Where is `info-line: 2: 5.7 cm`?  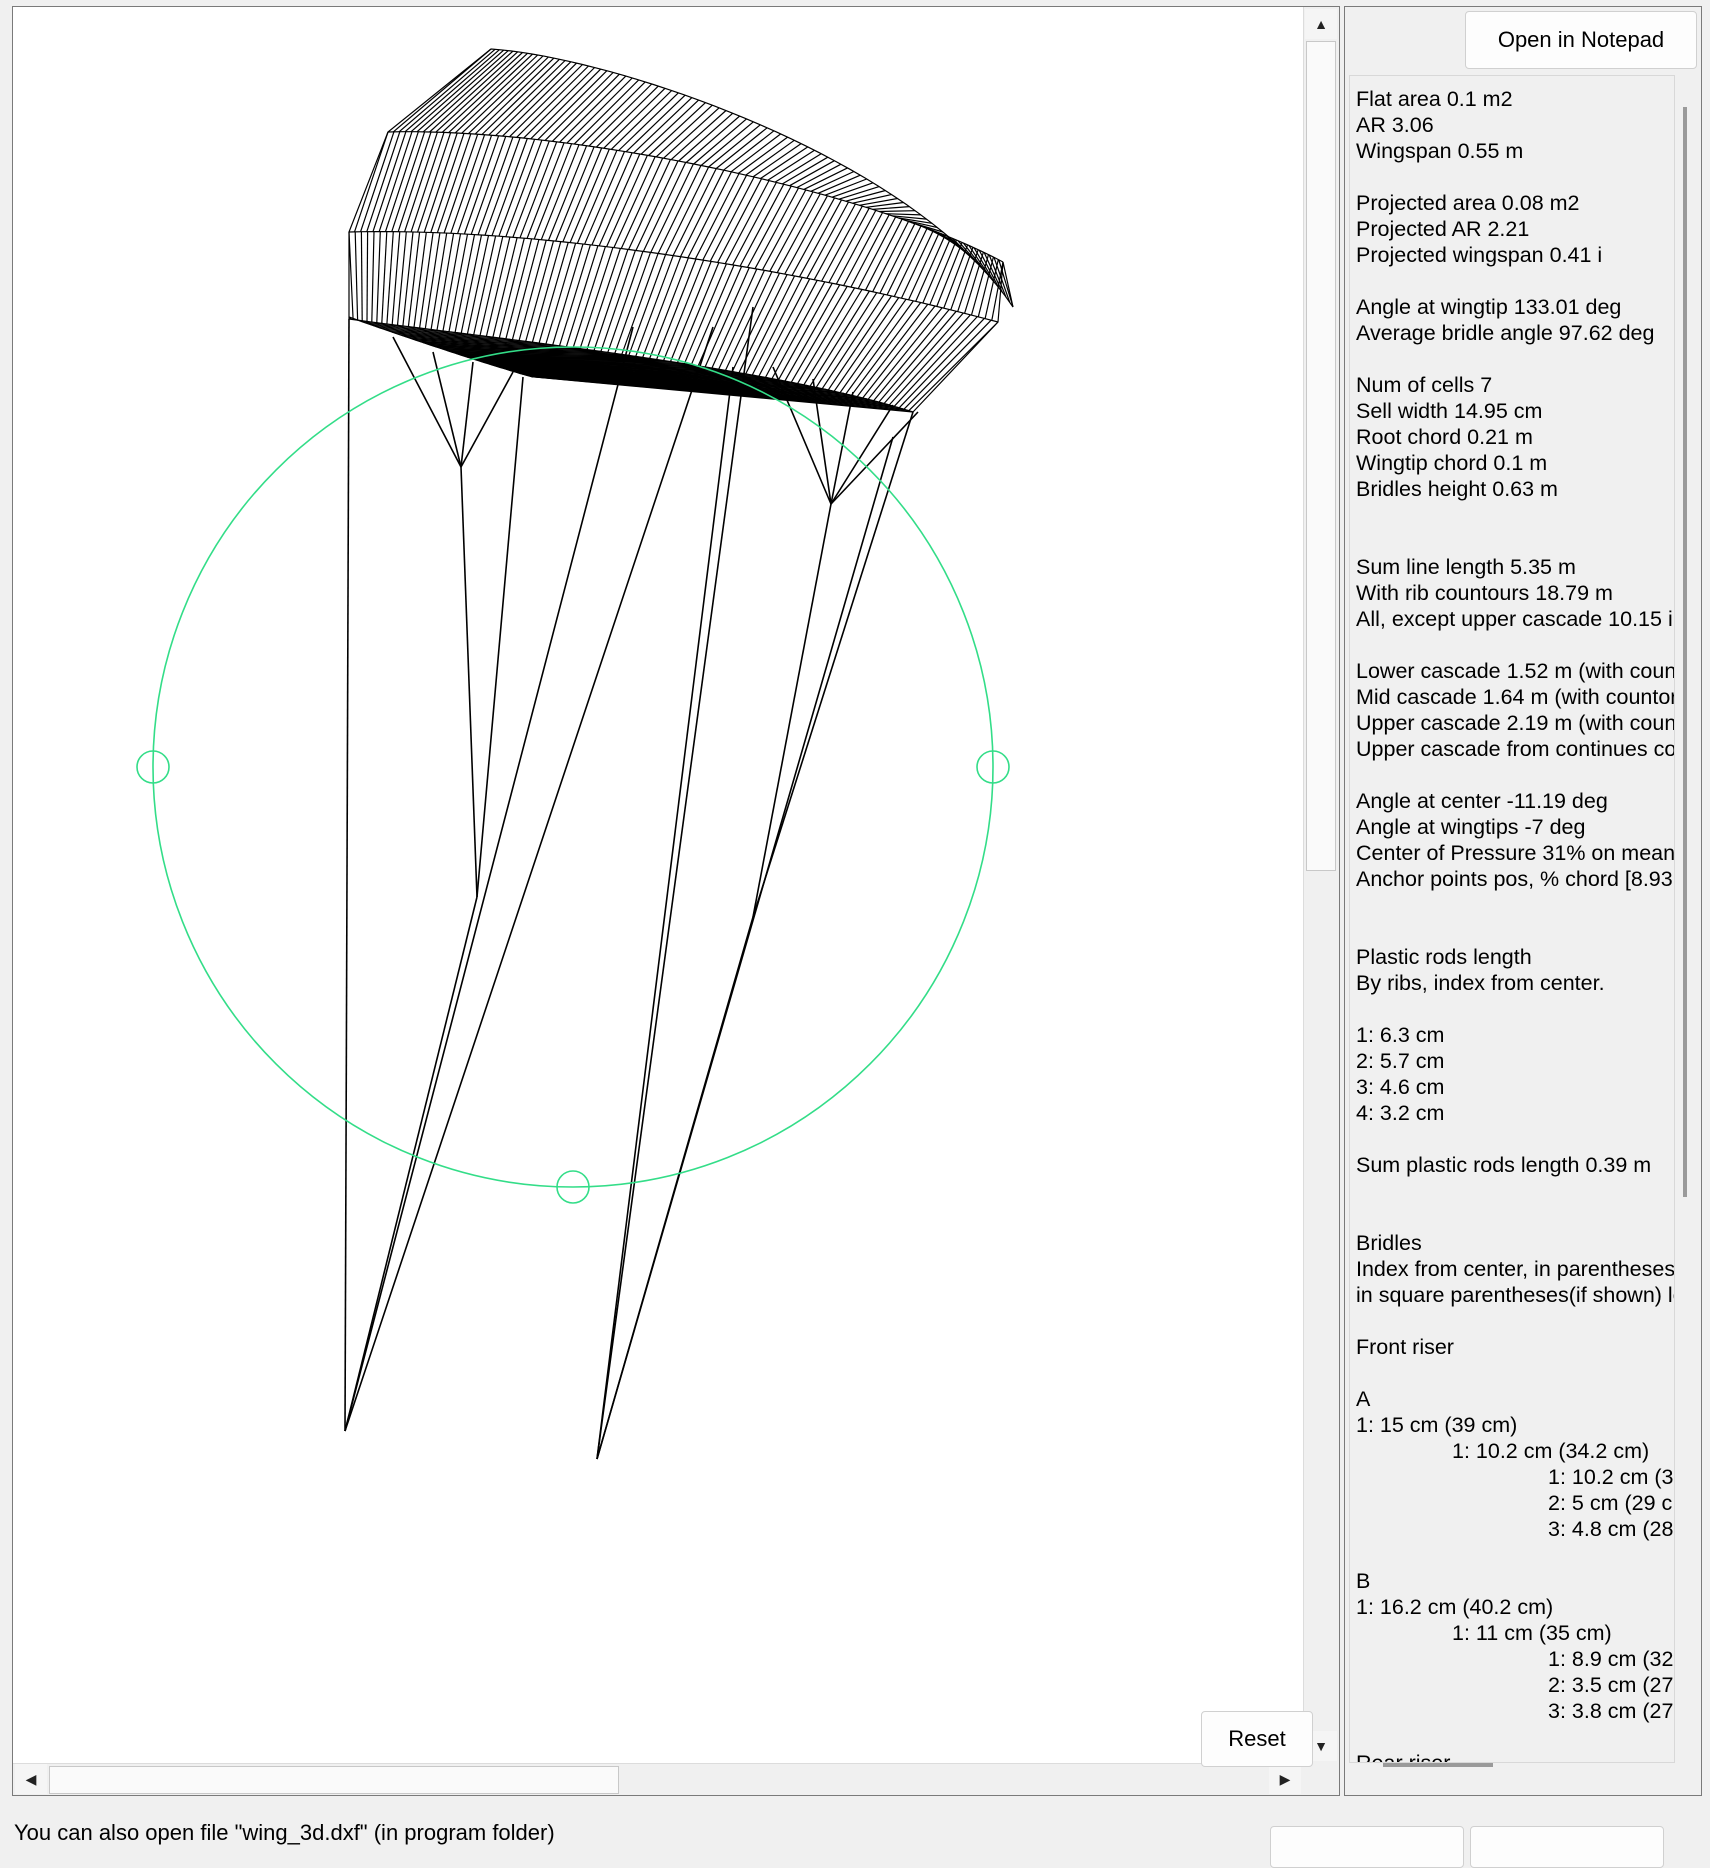 info-line: 2: 5.7 cm is located at coordinates (1515, 1061).